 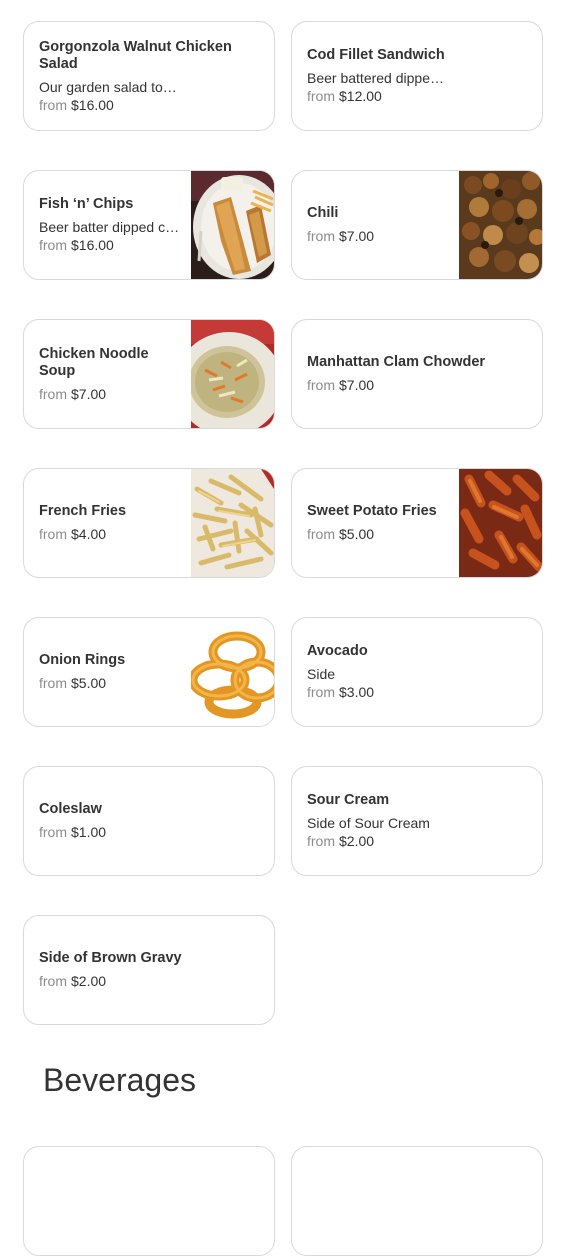 I want to click on chili-photo, so click(x=500, y=225).